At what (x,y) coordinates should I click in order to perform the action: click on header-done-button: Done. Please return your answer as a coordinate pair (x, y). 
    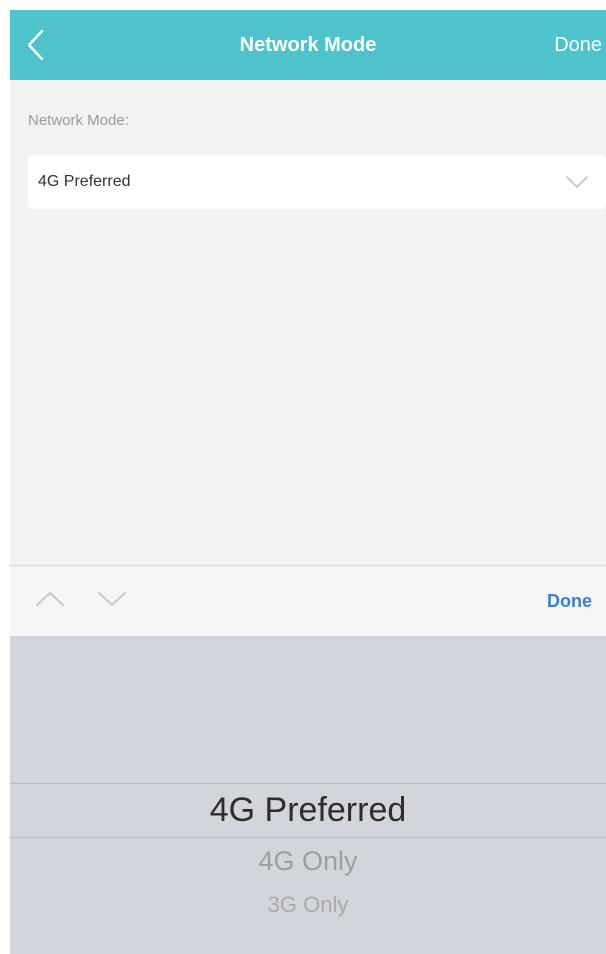
    Looking at the image, I should click on (578, 45).